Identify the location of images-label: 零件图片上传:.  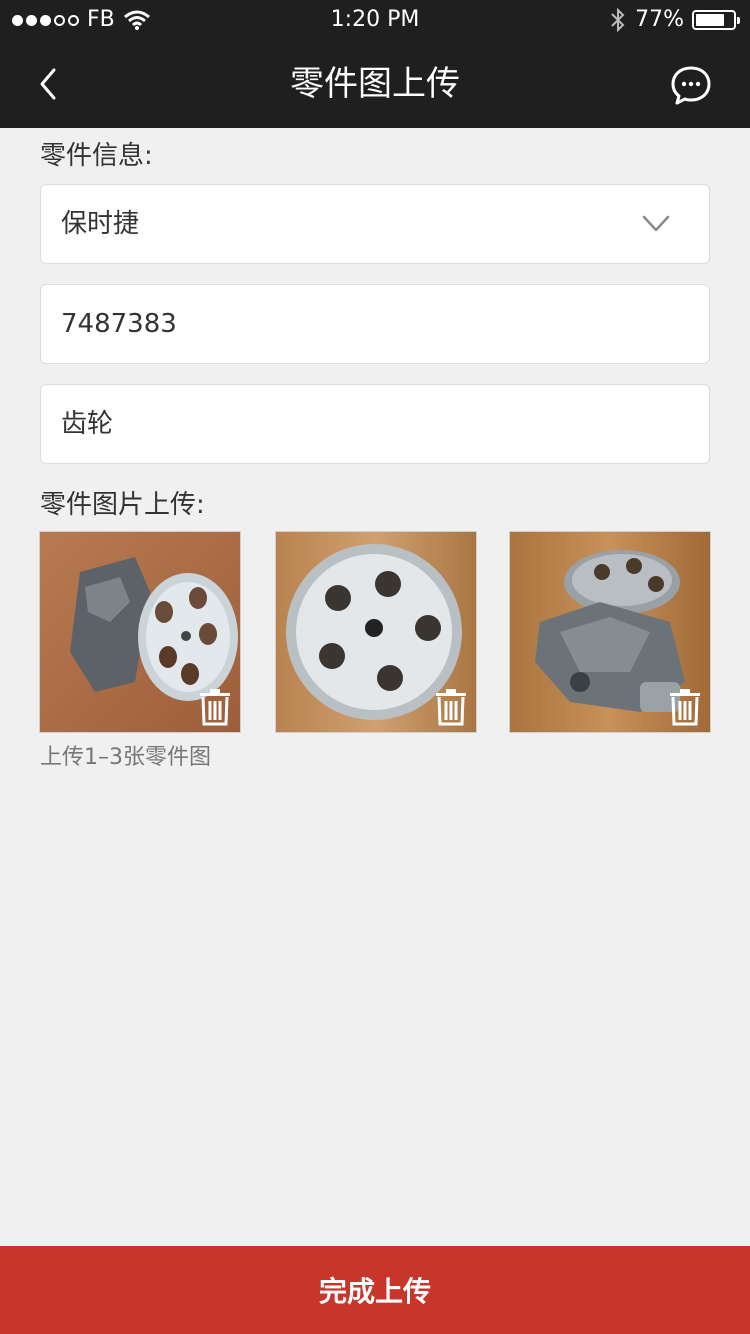
(122, 505).